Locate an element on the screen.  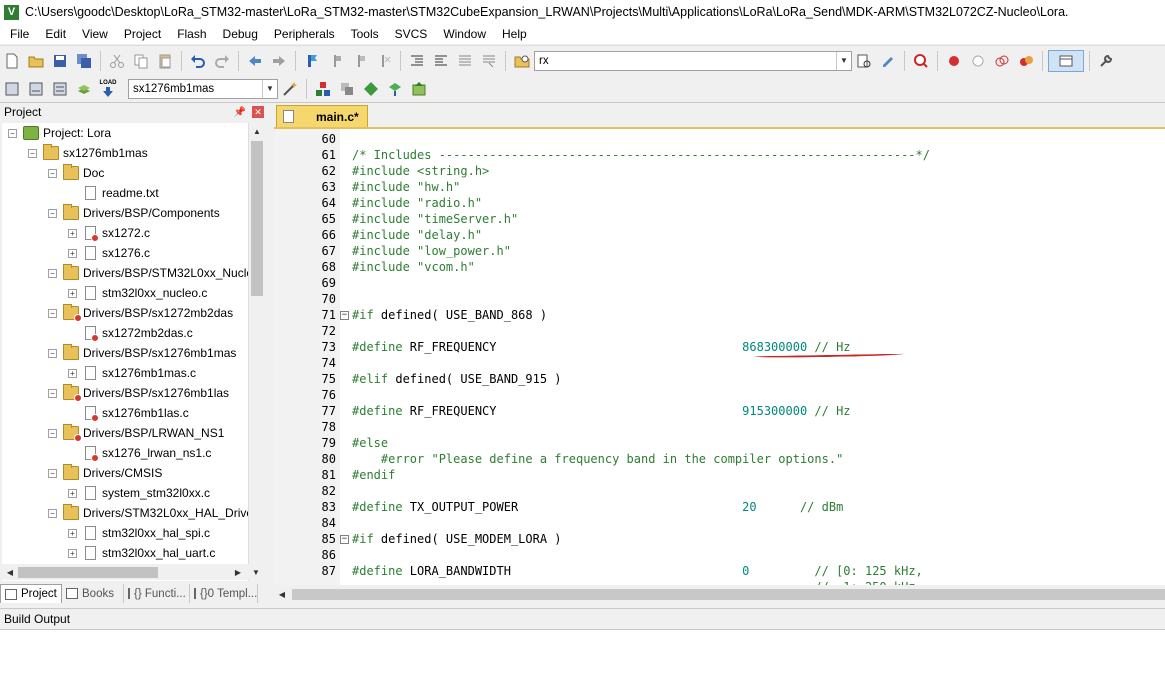
tree-vertical-scrollbar: ▲ is located at coordinates (256, 352).